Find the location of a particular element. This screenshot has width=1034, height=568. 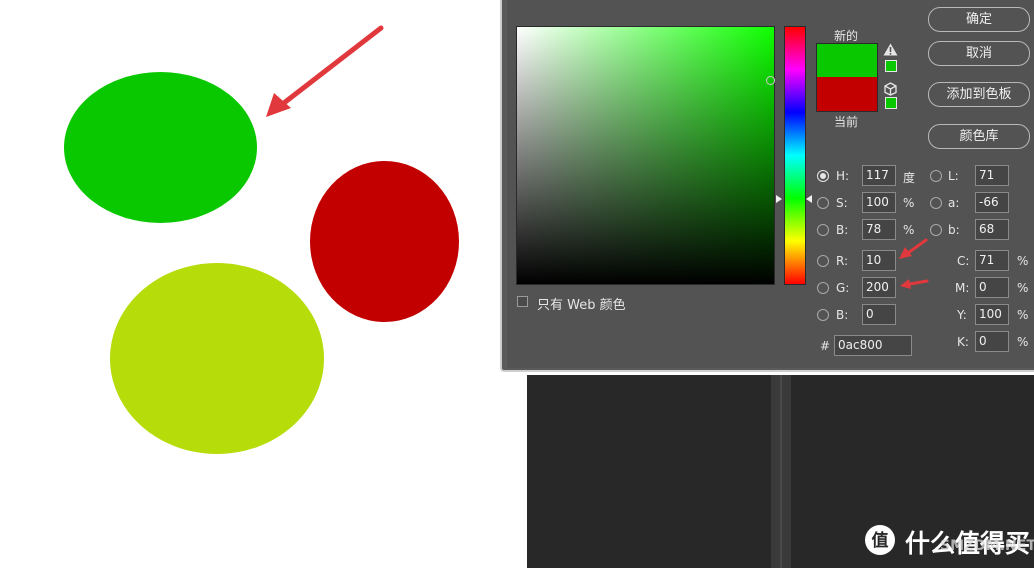

radio-saturation is located at coordinates (823, 203).